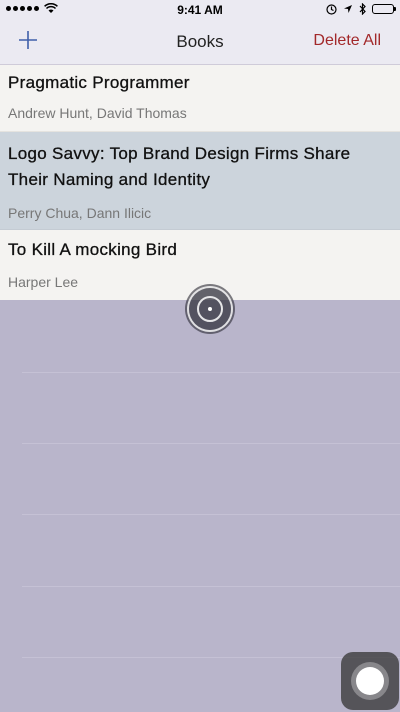 The width and height of the screenshot is (400, 712). I want to click on delete-all-button: Delete All, so click(347, 41).